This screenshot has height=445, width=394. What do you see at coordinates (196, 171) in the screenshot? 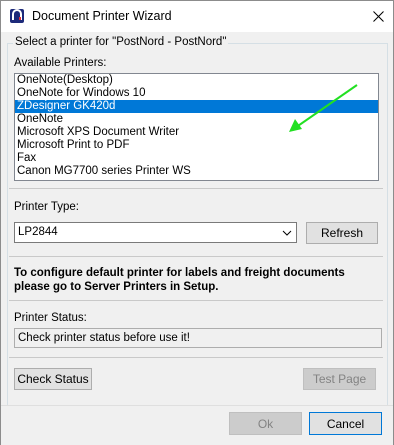
I see `printer-list-item: Canon MG7700 series Printer WS` at bounding box center [196, 171].